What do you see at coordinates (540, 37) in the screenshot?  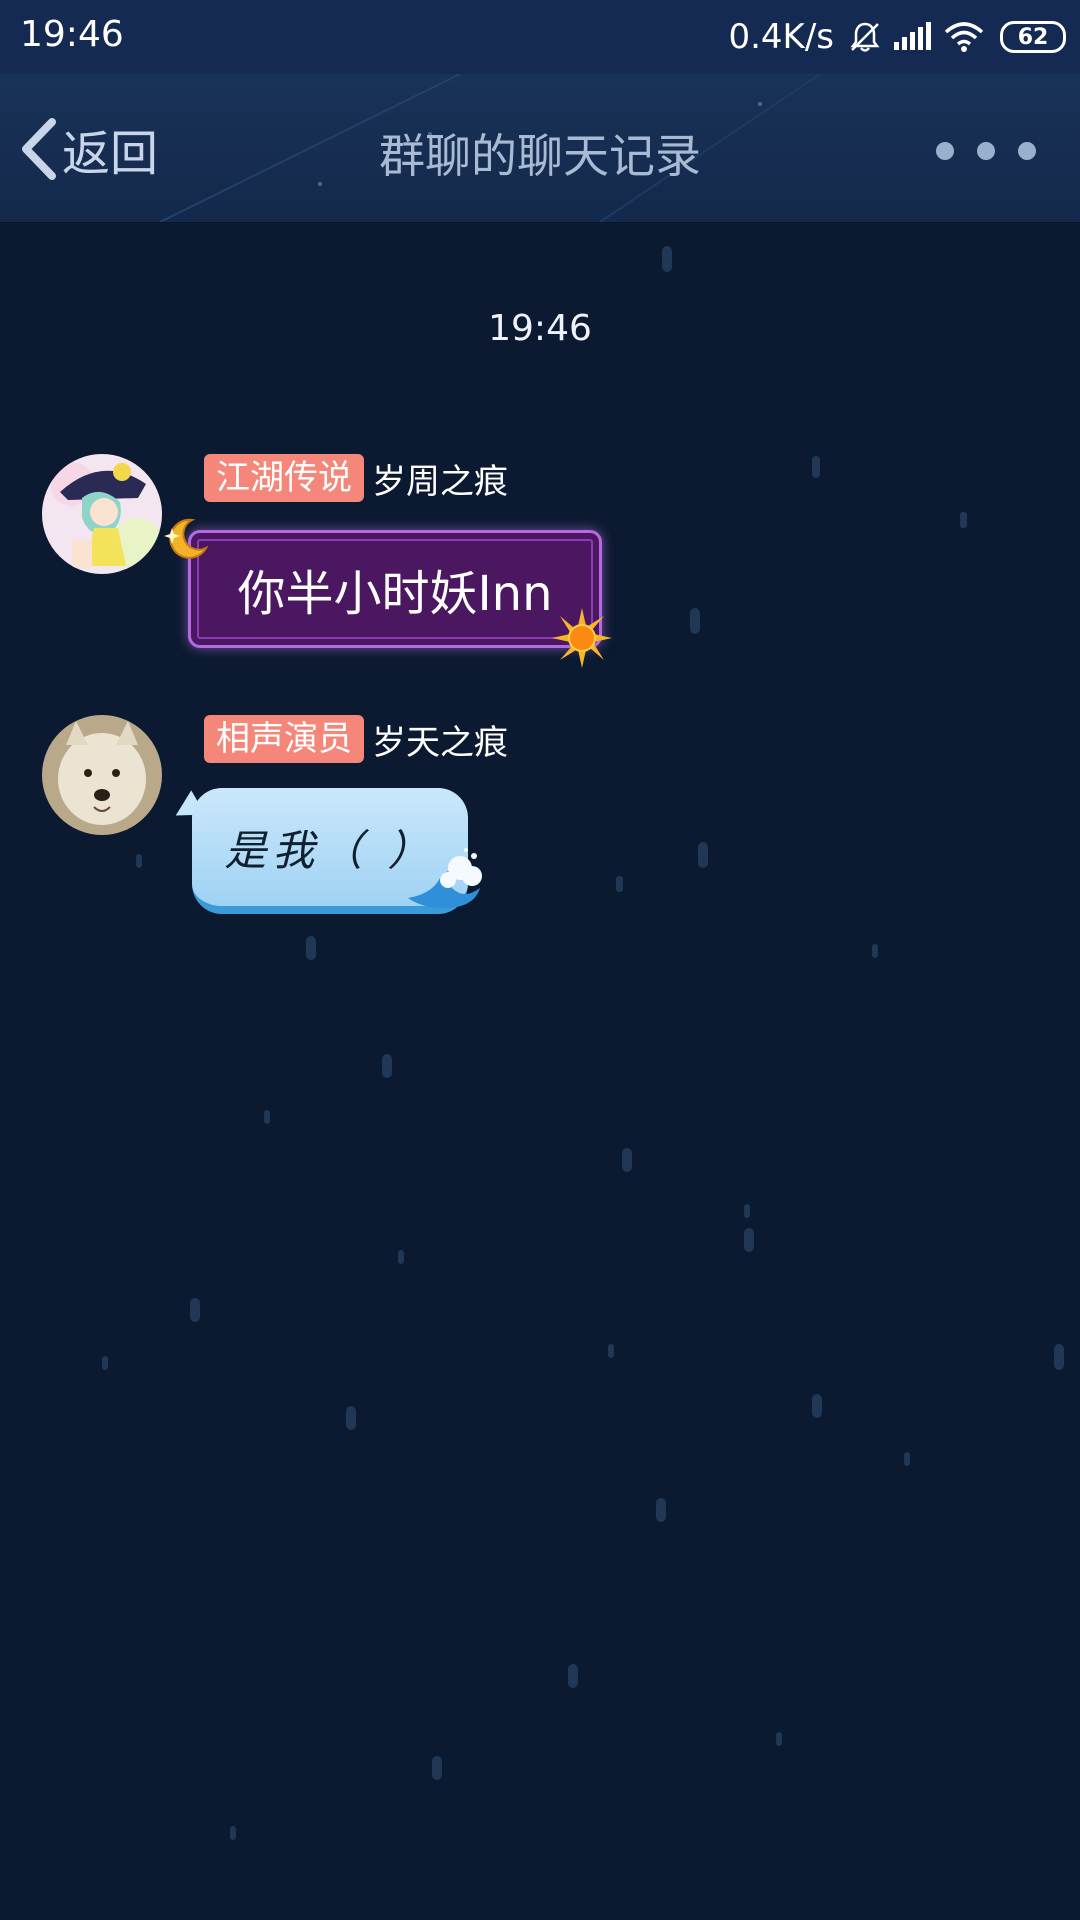 I see `status-bar: 19:46 0.4K/s 62` at bounding box center [540, 37].